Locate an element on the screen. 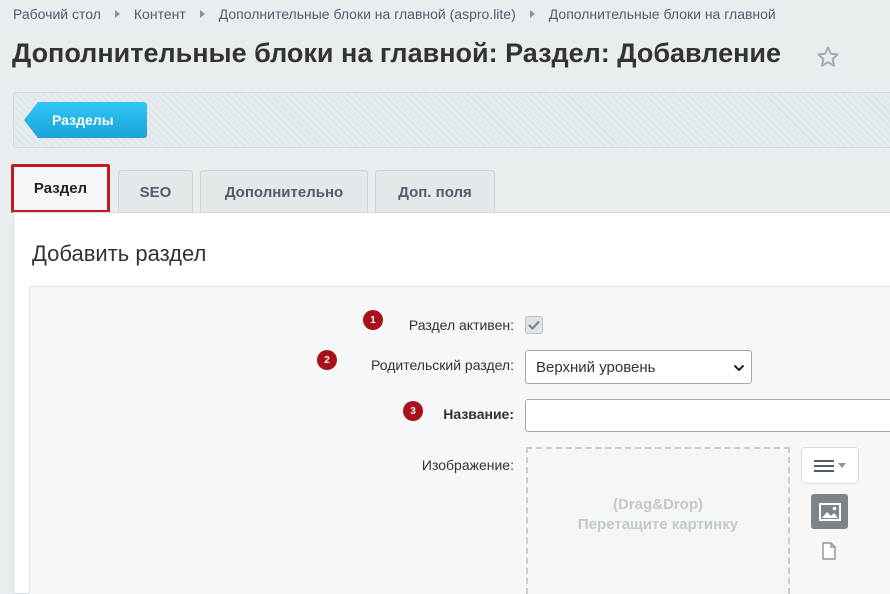 Image resolution: width=890 pixels, height=594 pixels. parent-section-select: Верхний уровень is located at coordinates (638, 367).